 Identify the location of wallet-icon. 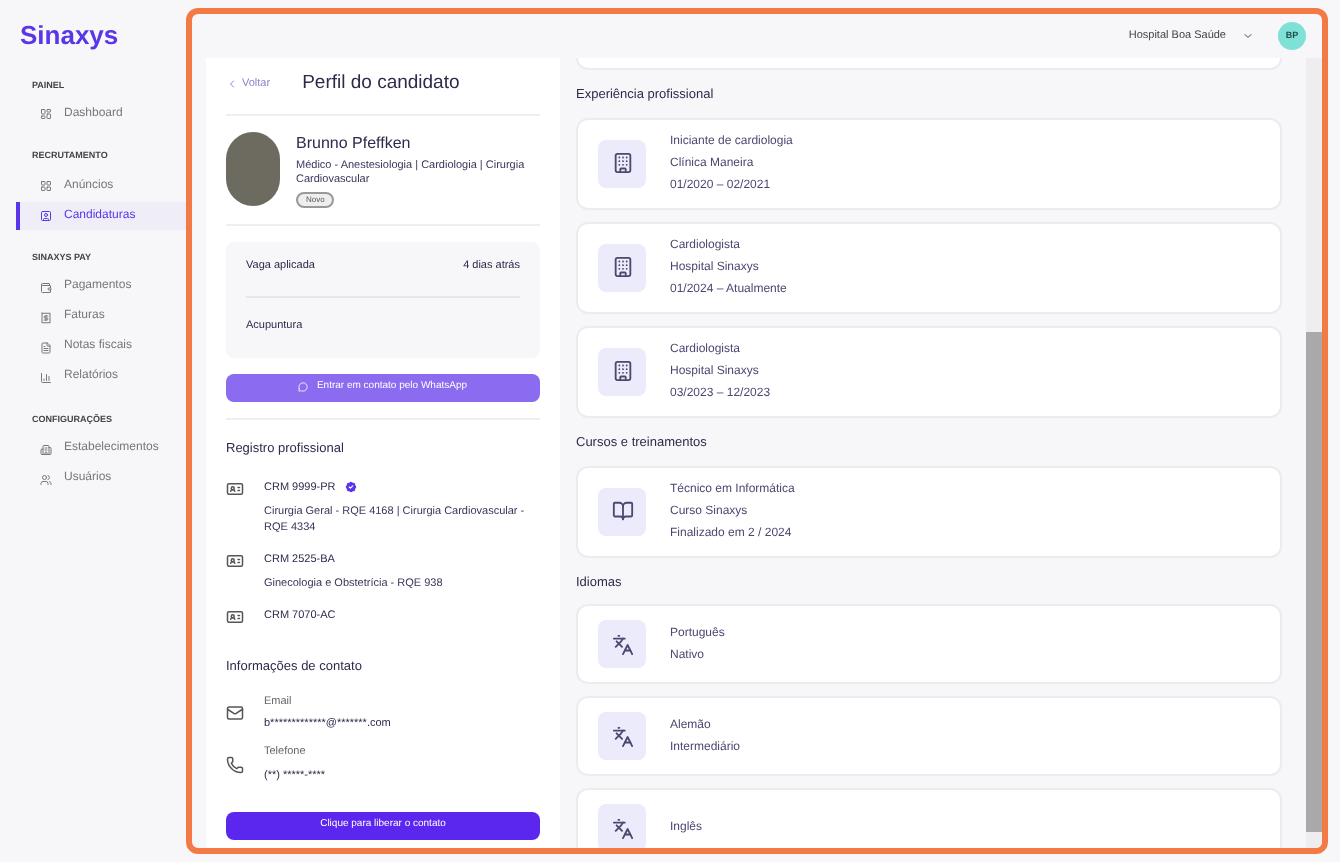
(46, 287).